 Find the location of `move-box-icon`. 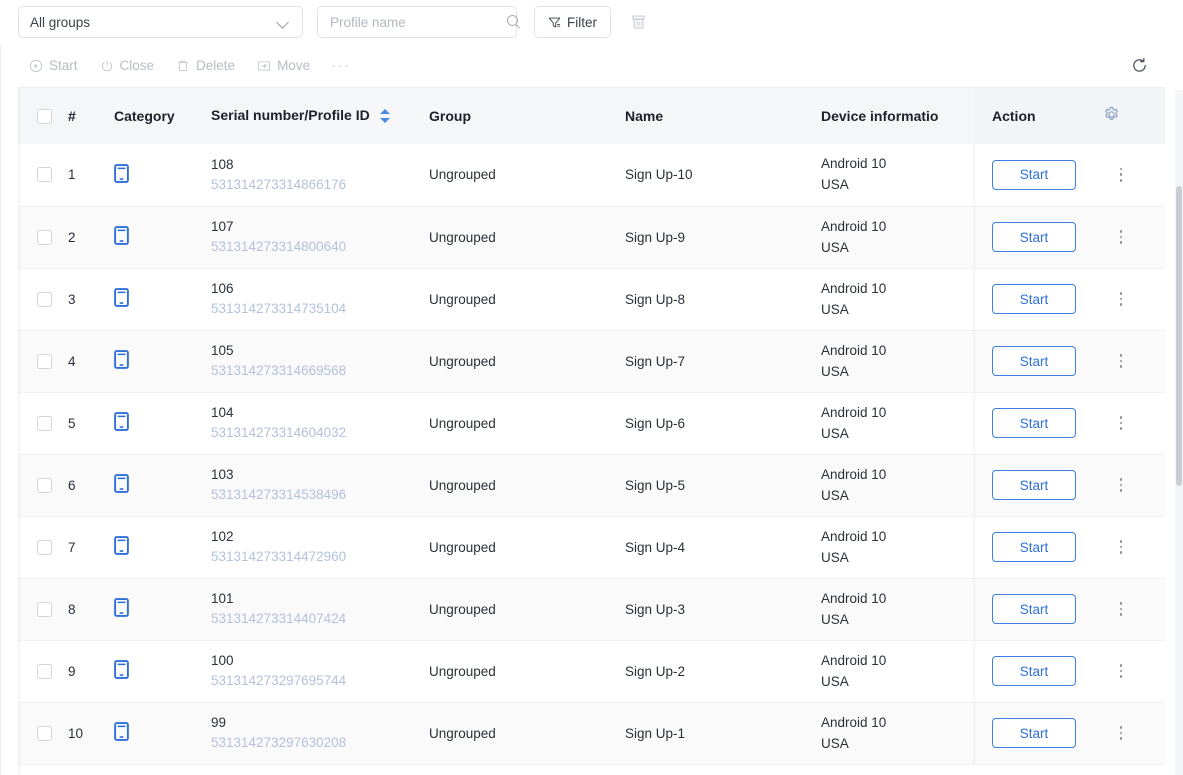

move-box-icon is located at coordinates (264, 65).